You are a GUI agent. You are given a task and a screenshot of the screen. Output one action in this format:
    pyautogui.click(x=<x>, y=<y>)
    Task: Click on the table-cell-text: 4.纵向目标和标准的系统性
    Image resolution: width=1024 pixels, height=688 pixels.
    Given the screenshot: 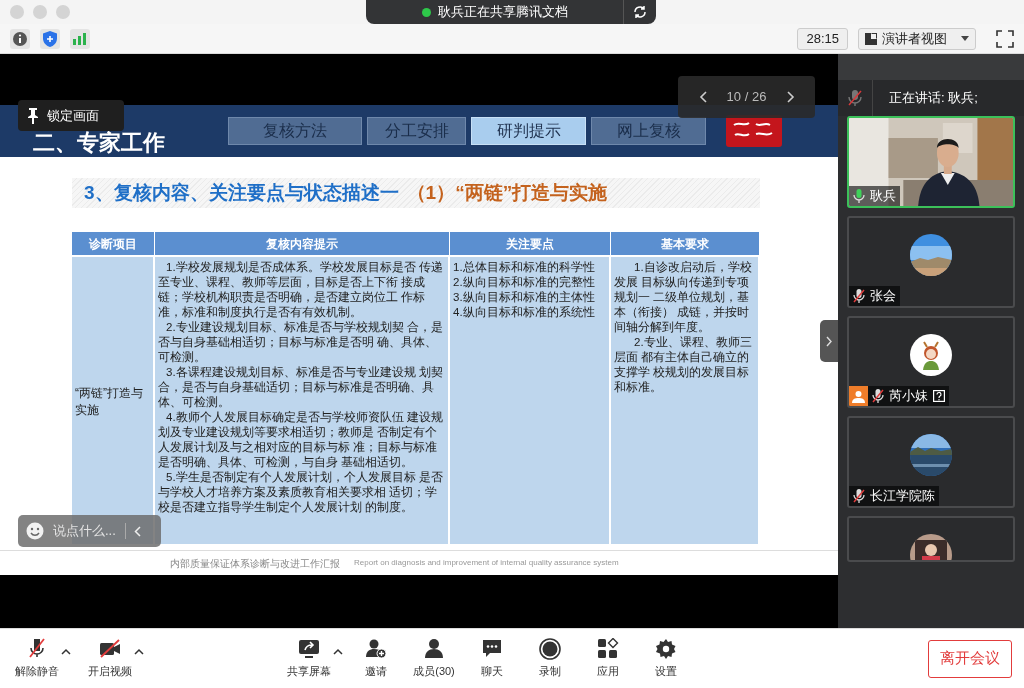 What is the action you would take?
    pyautogui.click(x=524, y=312)
    